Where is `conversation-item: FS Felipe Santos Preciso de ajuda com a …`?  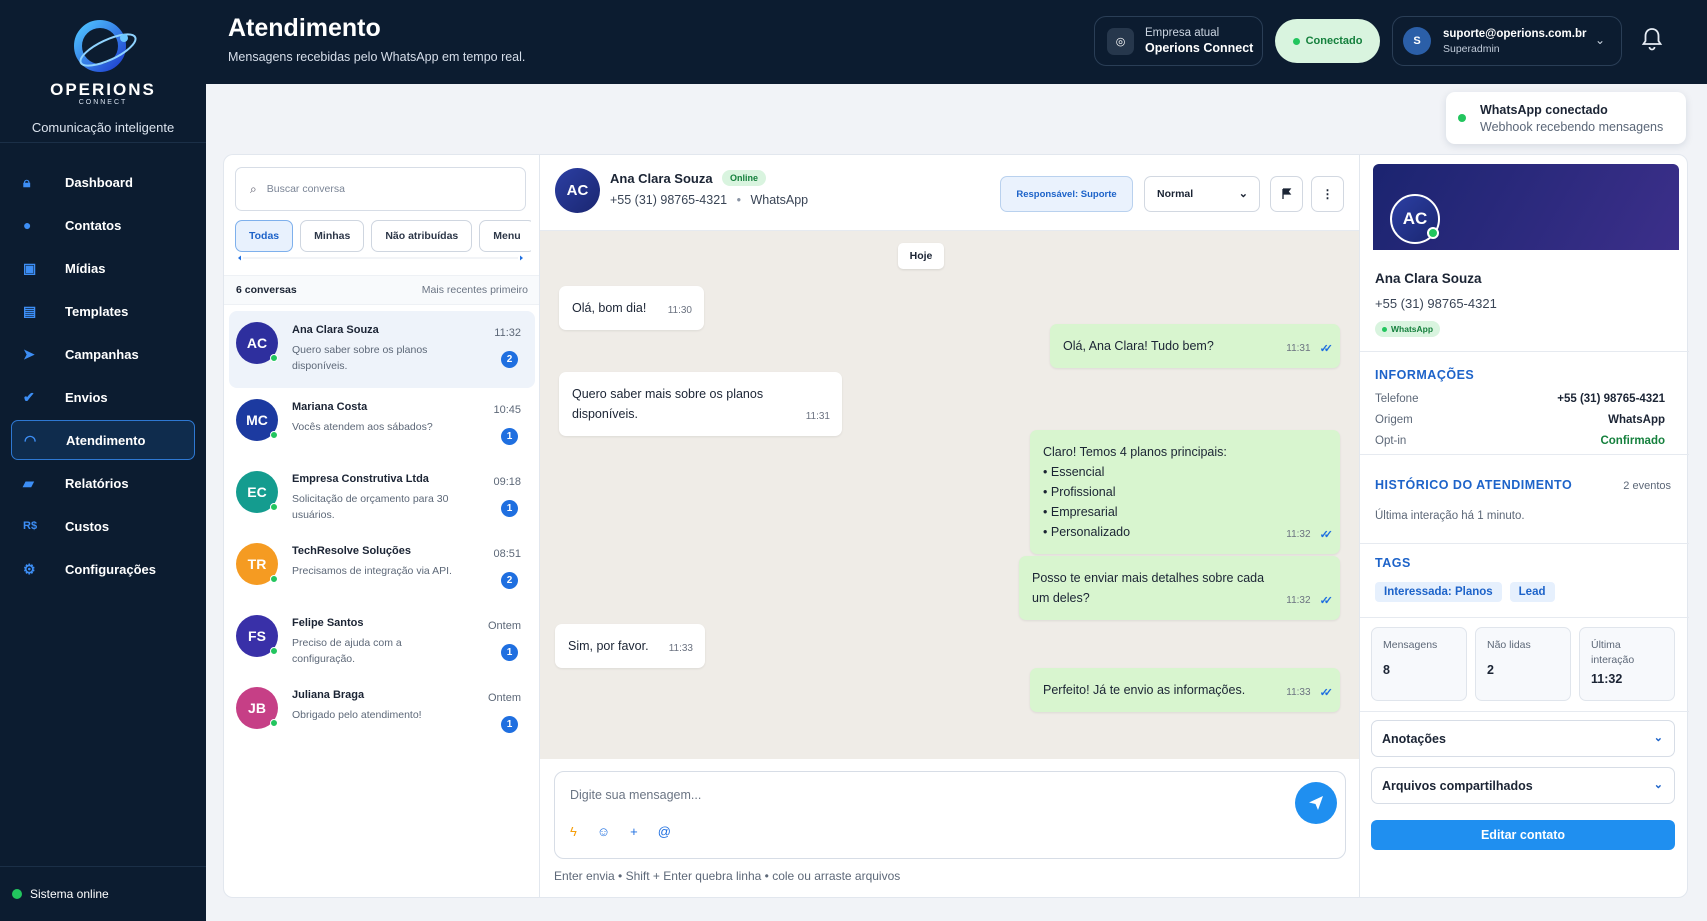 conversation-item: FS Felipe Santos Preciso de ajuda com a … is located at coordinates (382, 642).